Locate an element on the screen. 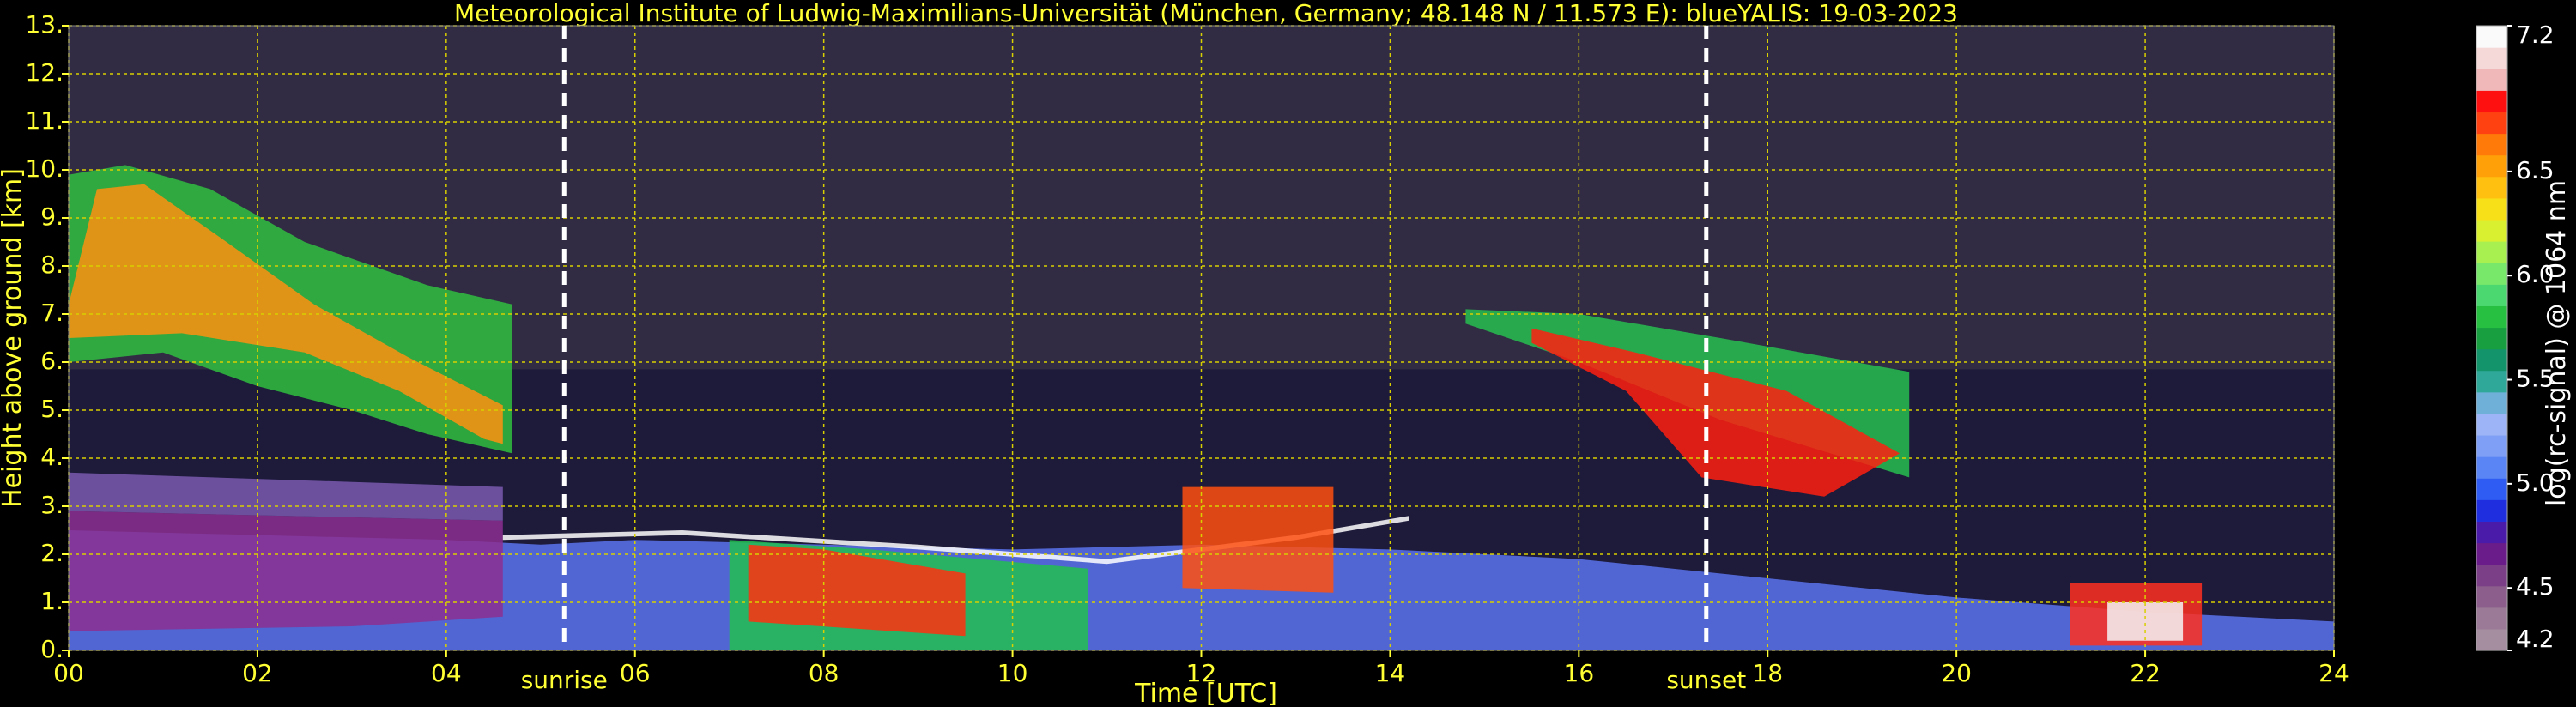  x-tick-label: 06 is located at coordinates (635, 673).